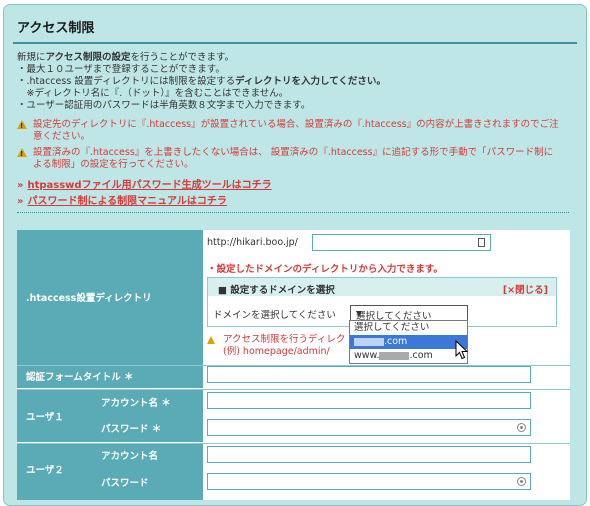  What do you see at coordinates (126, 57) in the screenshot?
I see `intro-line: 新規にアクセス制限の設定を行うことができます。` at bounding box center [126, 57].